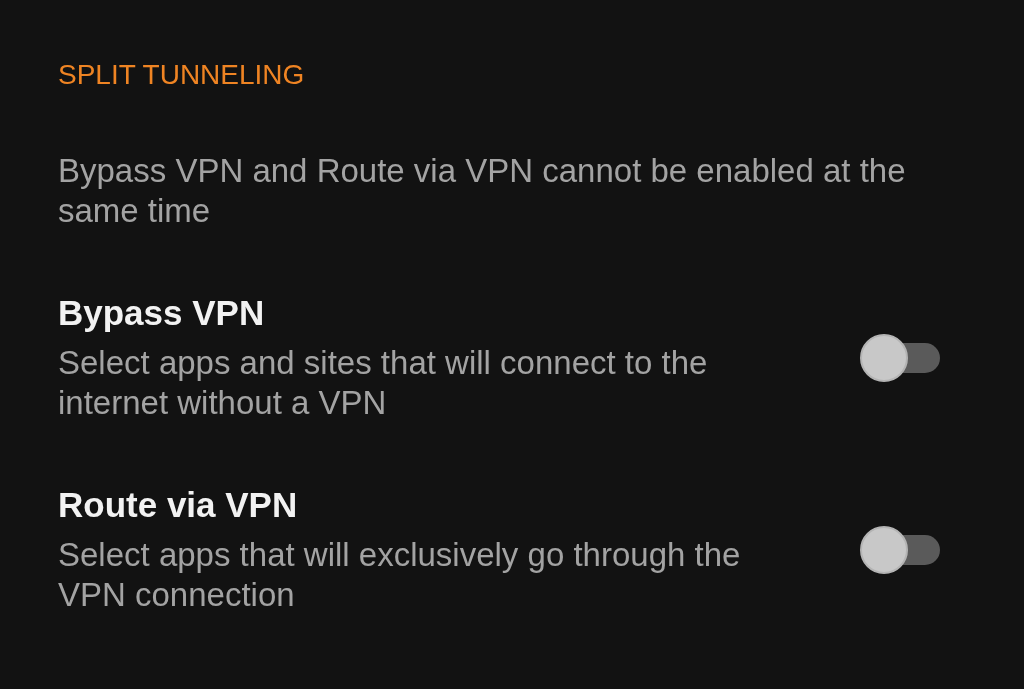 The image size is (1024, 689). What do you see at coordinates (383, 383) in the screenshot?
I see `setting-description: Select apps and sites that will connect to the internet without a VPN` at bounding box center [383, 383].